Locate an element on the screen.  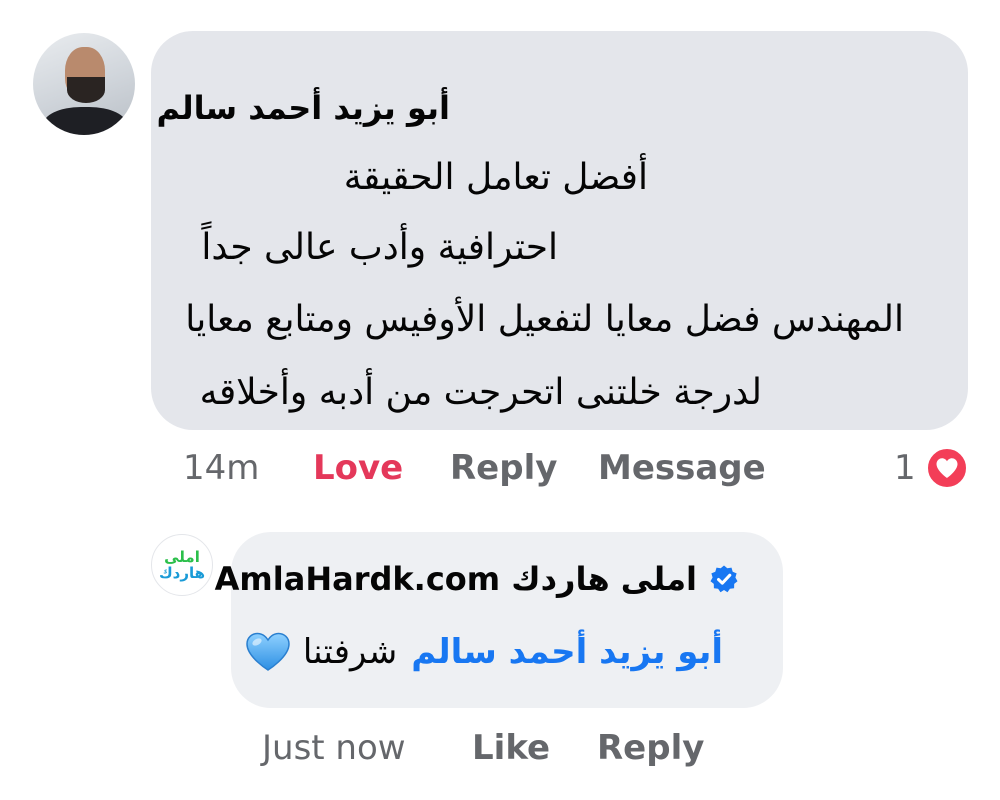
logo-text-top: املى is located at coordinates (182, 556).